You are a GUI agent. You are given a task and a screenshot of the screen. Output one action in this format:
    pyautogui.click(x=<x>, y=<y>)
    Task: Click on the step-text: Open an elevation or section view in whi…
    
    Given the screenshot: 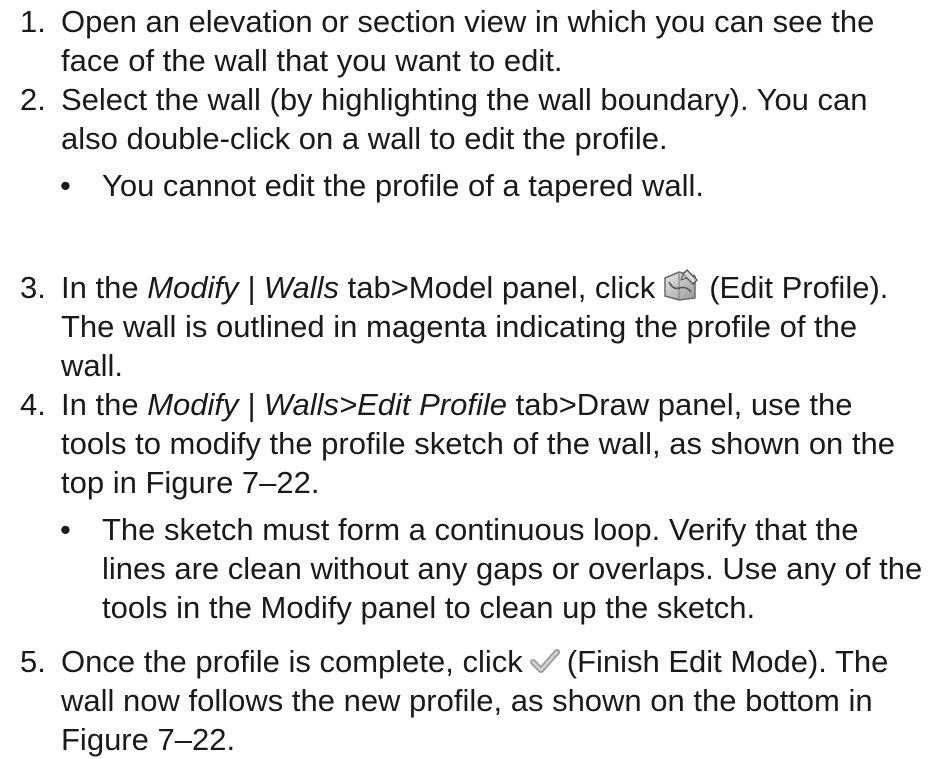 What is the action you would take?
    pyautogui.click(x=468, y=41)
    